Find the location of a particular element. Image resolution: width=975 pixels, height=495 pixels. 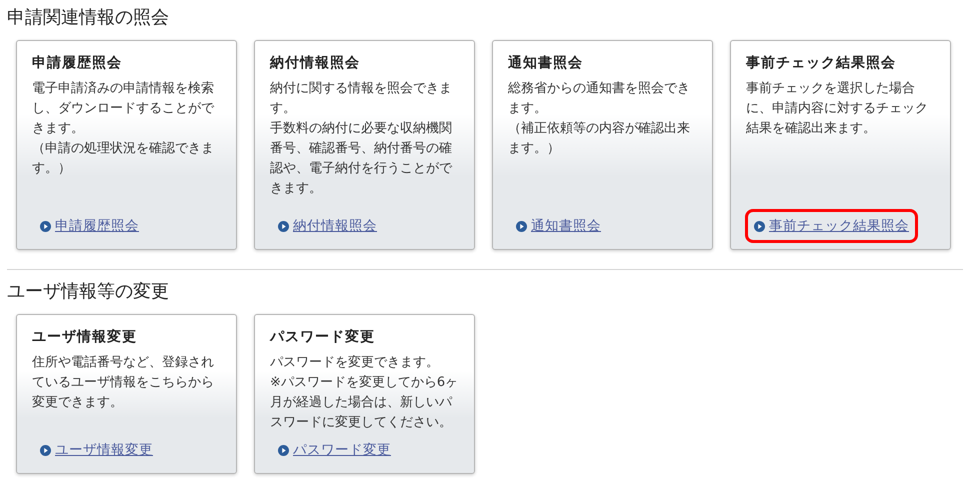

card-description: 事前チェックを選択した場合に、申請内容に対するチェック結果を確認出来ます。 is located at coordinates (837, 109).